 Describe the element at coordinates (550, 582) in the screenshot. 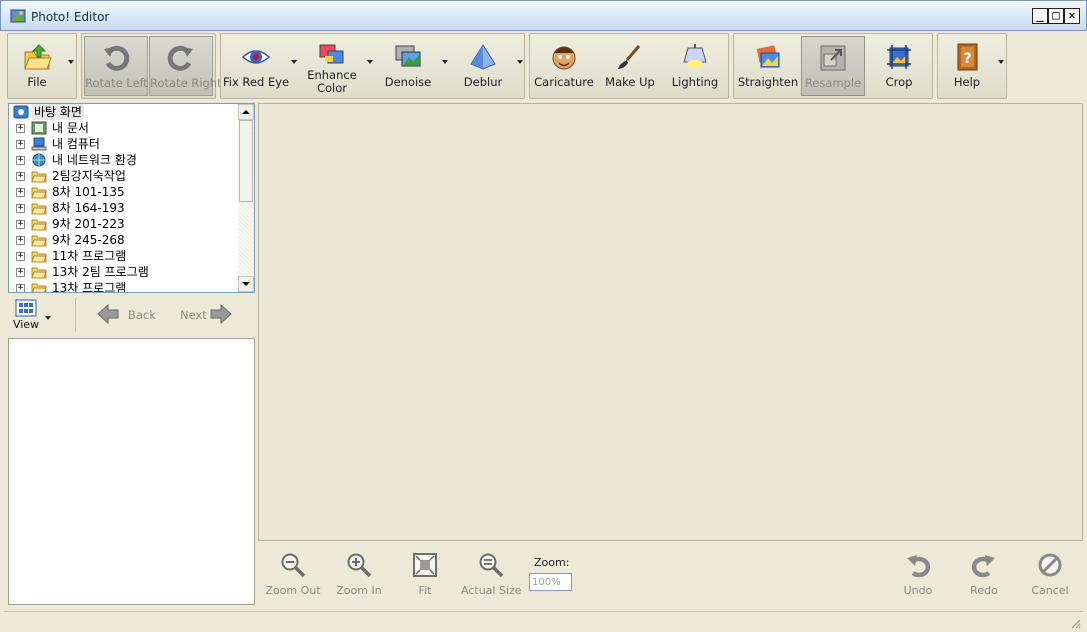

I see `zoom-input` at that location.